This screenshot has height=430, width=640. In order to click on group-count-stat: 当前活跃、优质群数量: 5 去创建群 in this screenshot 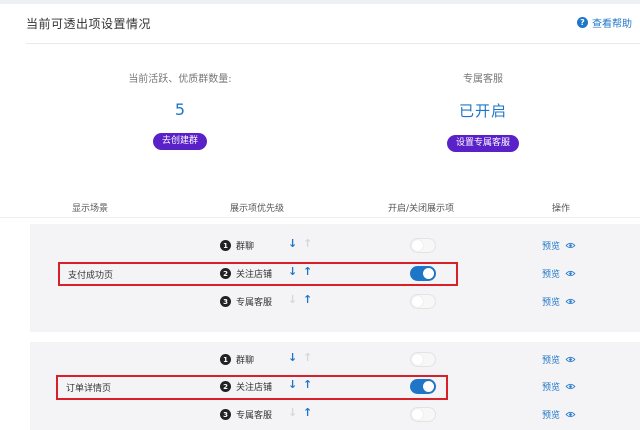, I will do `click(180, 110)`.